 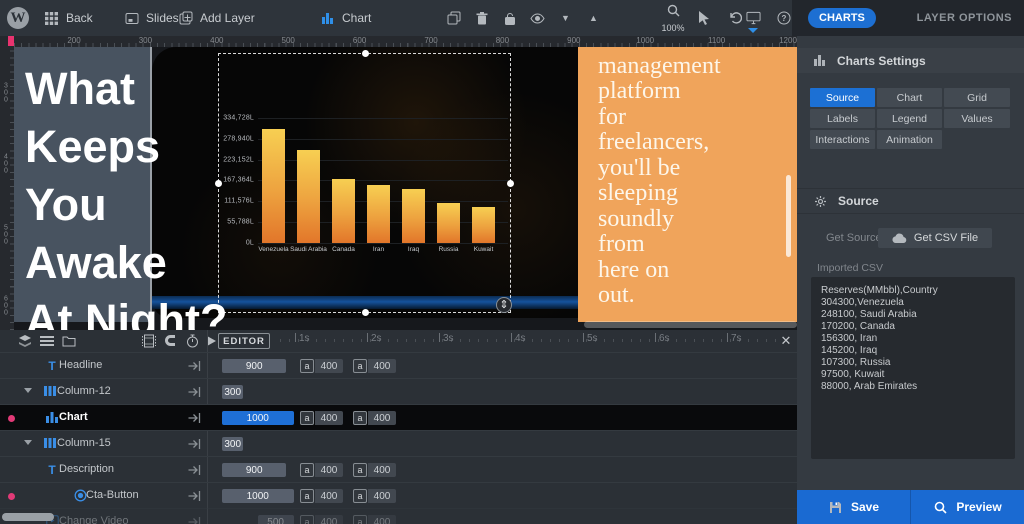 I want to click on duration-bar: 500, so click(x=275, y=519).